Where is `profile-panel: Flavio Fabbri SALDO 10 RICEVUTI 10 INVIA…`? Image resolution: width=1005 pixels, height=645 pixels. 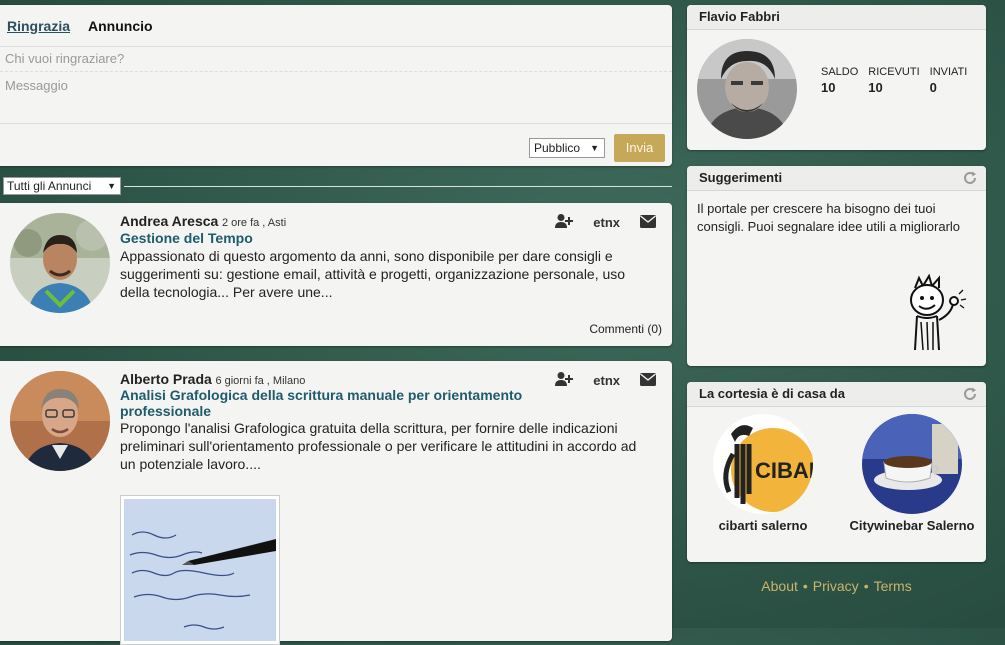
profile-panel: Flavio Fabbri SALDO 10 RICEVUTI 10 INVIA… is located at coordinates (836, 77).